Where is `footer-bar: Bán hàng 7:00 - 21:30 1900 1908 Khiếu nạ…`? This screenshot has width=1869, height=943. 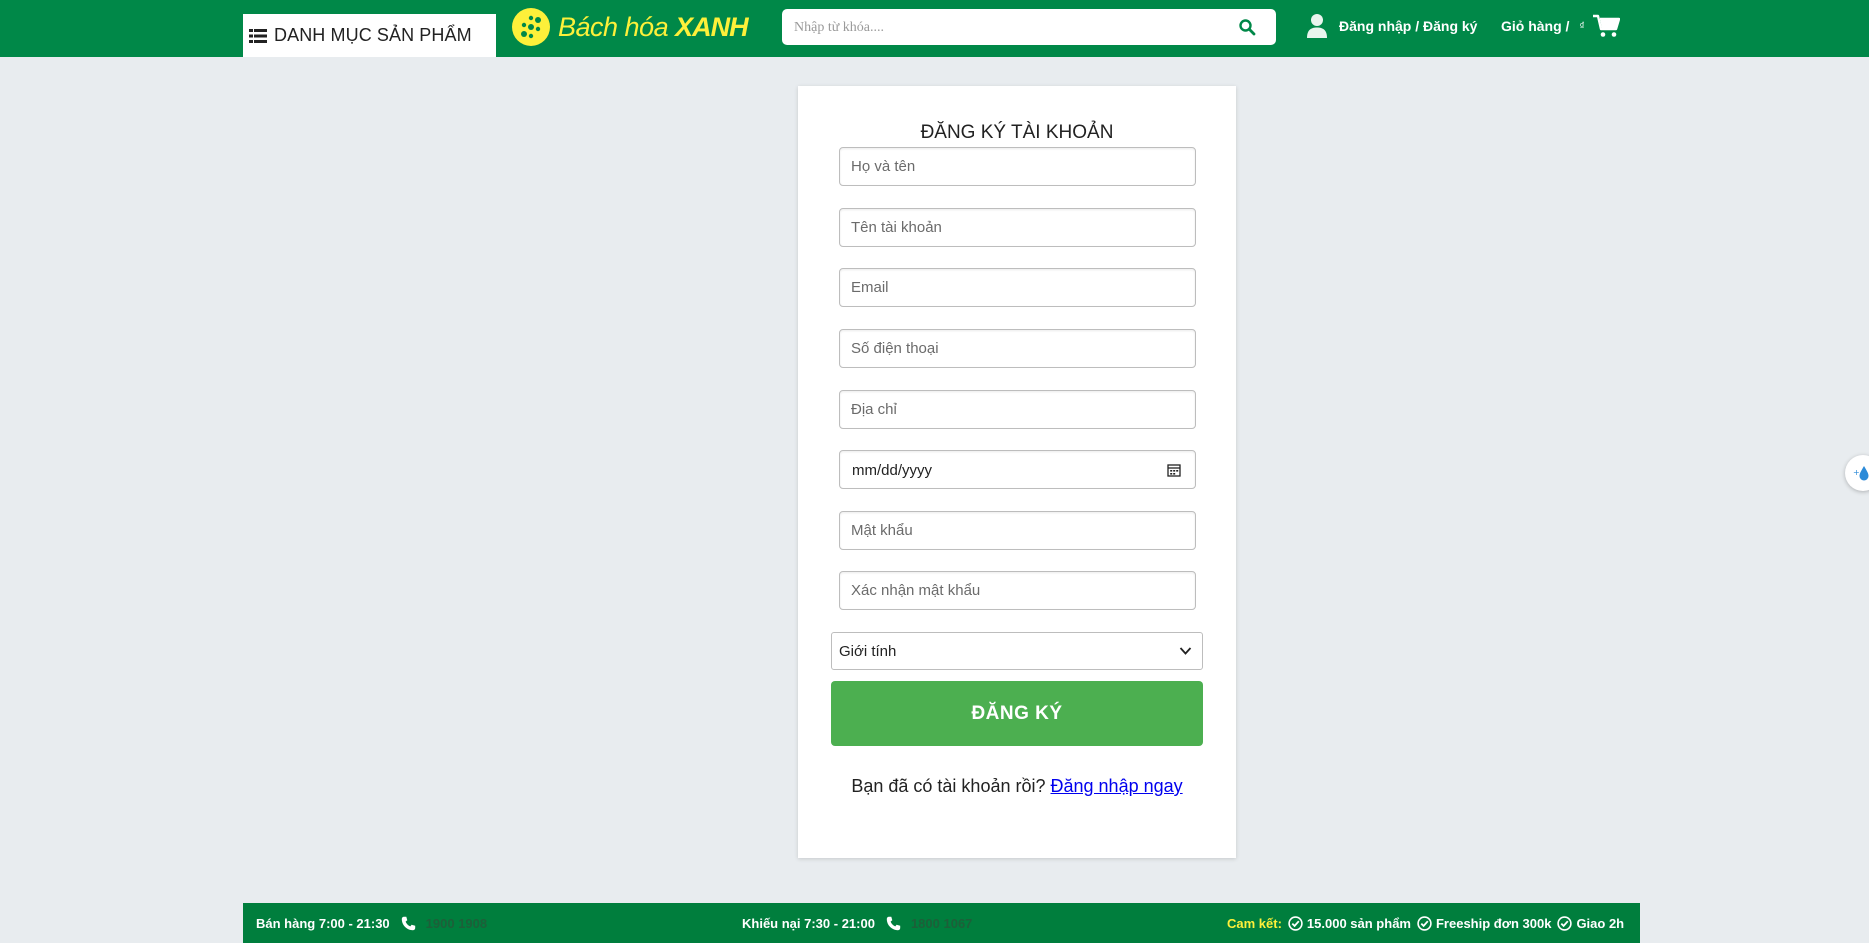
footer-bar: Bán hàng 7:00 - 21:30 1900 1908 Khiếu nạ… is located at coordinates (941, 923).